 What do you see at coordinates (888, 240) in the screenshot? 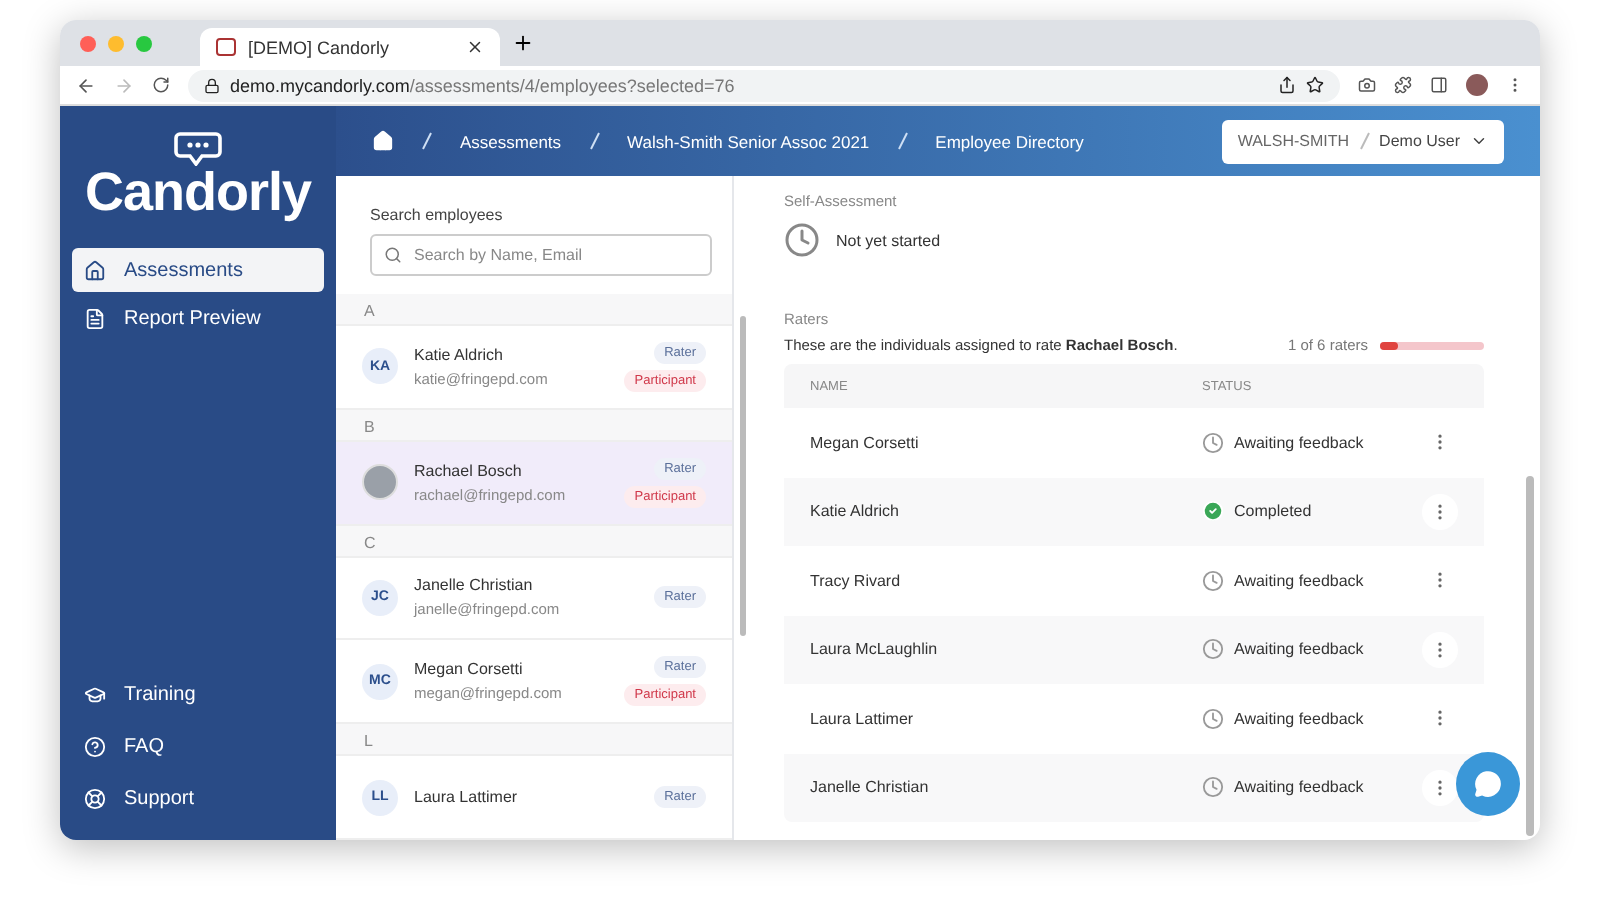
I see `status-text: Not yet started` at bounding box center [888, 240].